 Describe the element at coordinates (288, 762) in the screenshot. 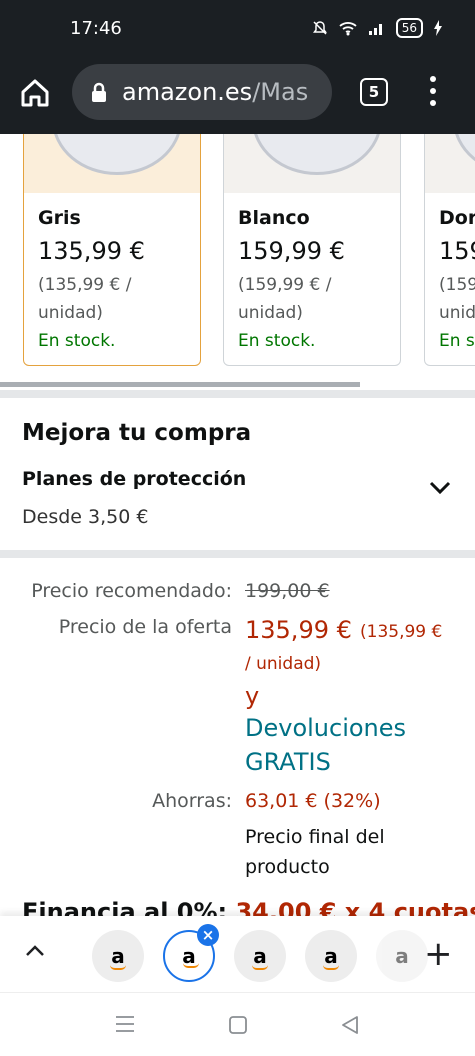

I see `free-returns-link-cont: GRATIS` at that location.